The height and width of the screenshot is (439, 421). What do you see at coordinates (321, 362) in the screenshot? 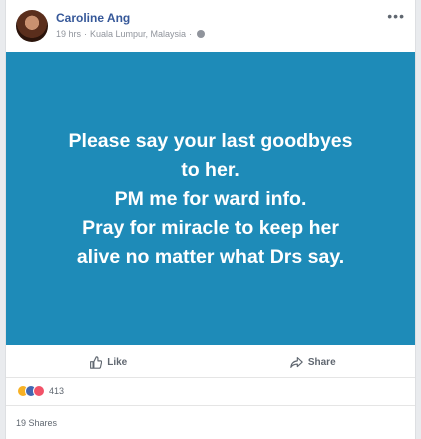
I see `share-label: Share` at bounding box center [321, 362].